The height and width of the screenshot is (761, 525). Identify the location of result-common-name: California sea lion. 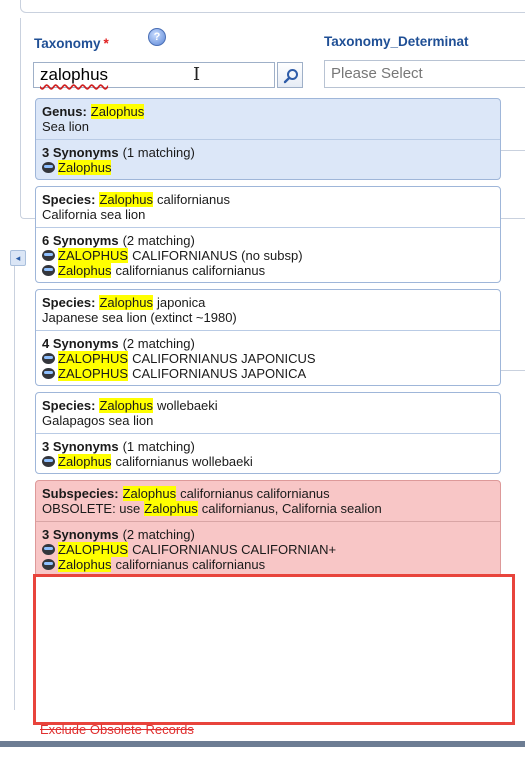
(94, 214).